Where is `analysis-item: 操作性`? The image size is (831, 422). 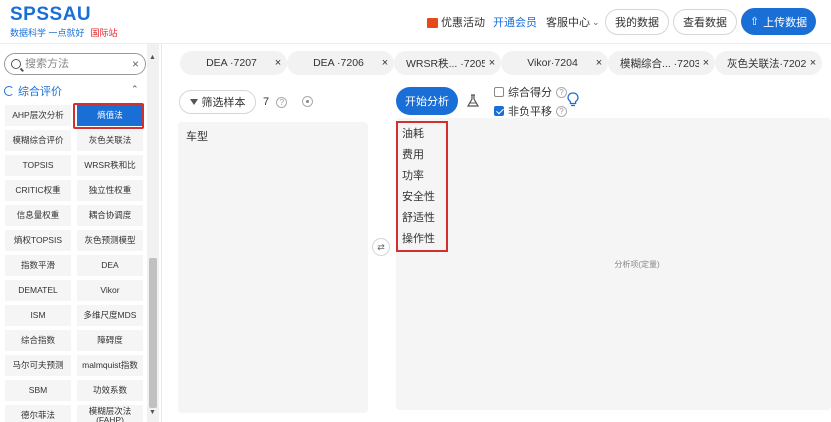 analysis-item: 操作性 is located at coordinates (418, 238).